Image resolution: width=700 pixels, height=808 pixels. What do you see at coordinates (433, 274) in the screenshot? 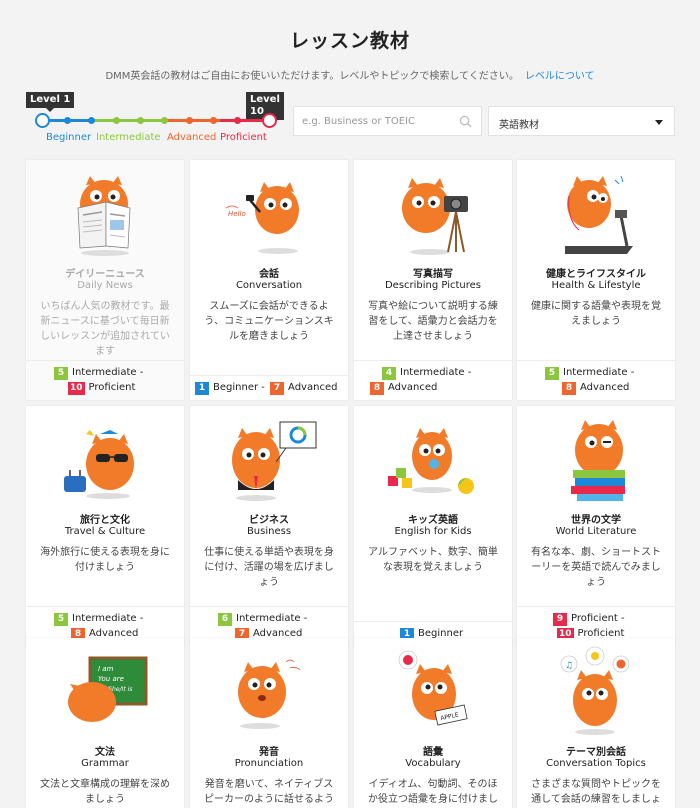
I see `card-title: 写真描写` at bounding box center [433, 274].